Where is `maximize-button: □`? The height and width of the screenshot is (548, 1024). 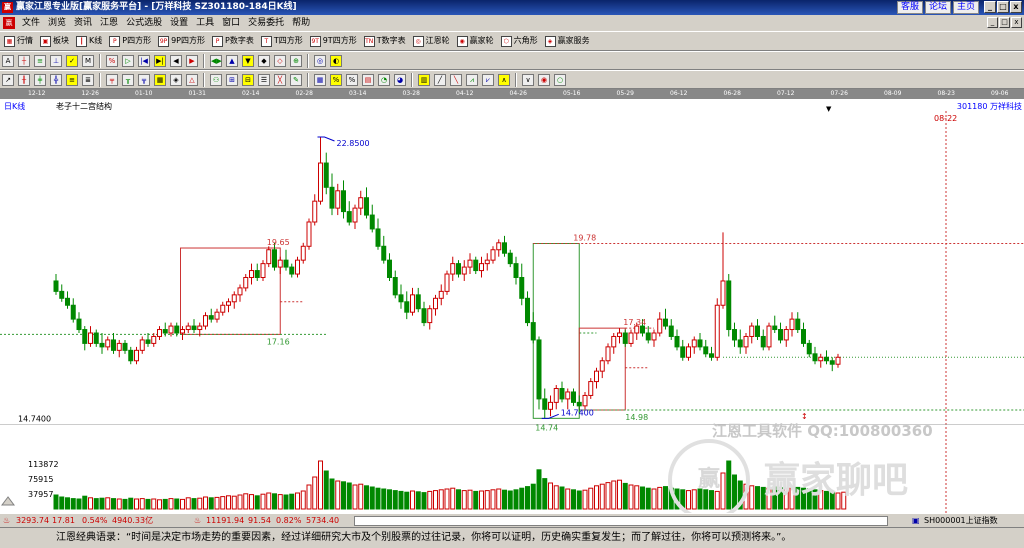 maximize-button: □ is located at coordinates (1003, 7).